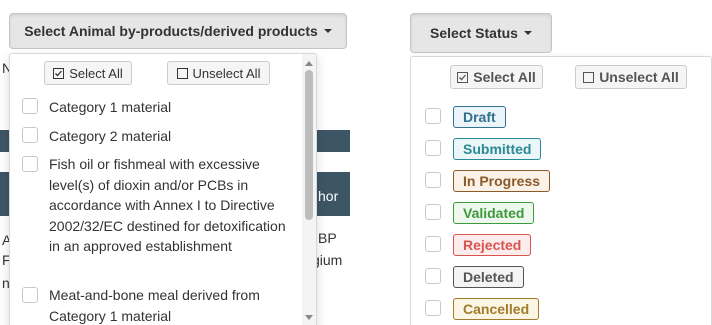 This screenshot has width=712, height=325. I want to click on status-badge: Draft, so click(479, 117).